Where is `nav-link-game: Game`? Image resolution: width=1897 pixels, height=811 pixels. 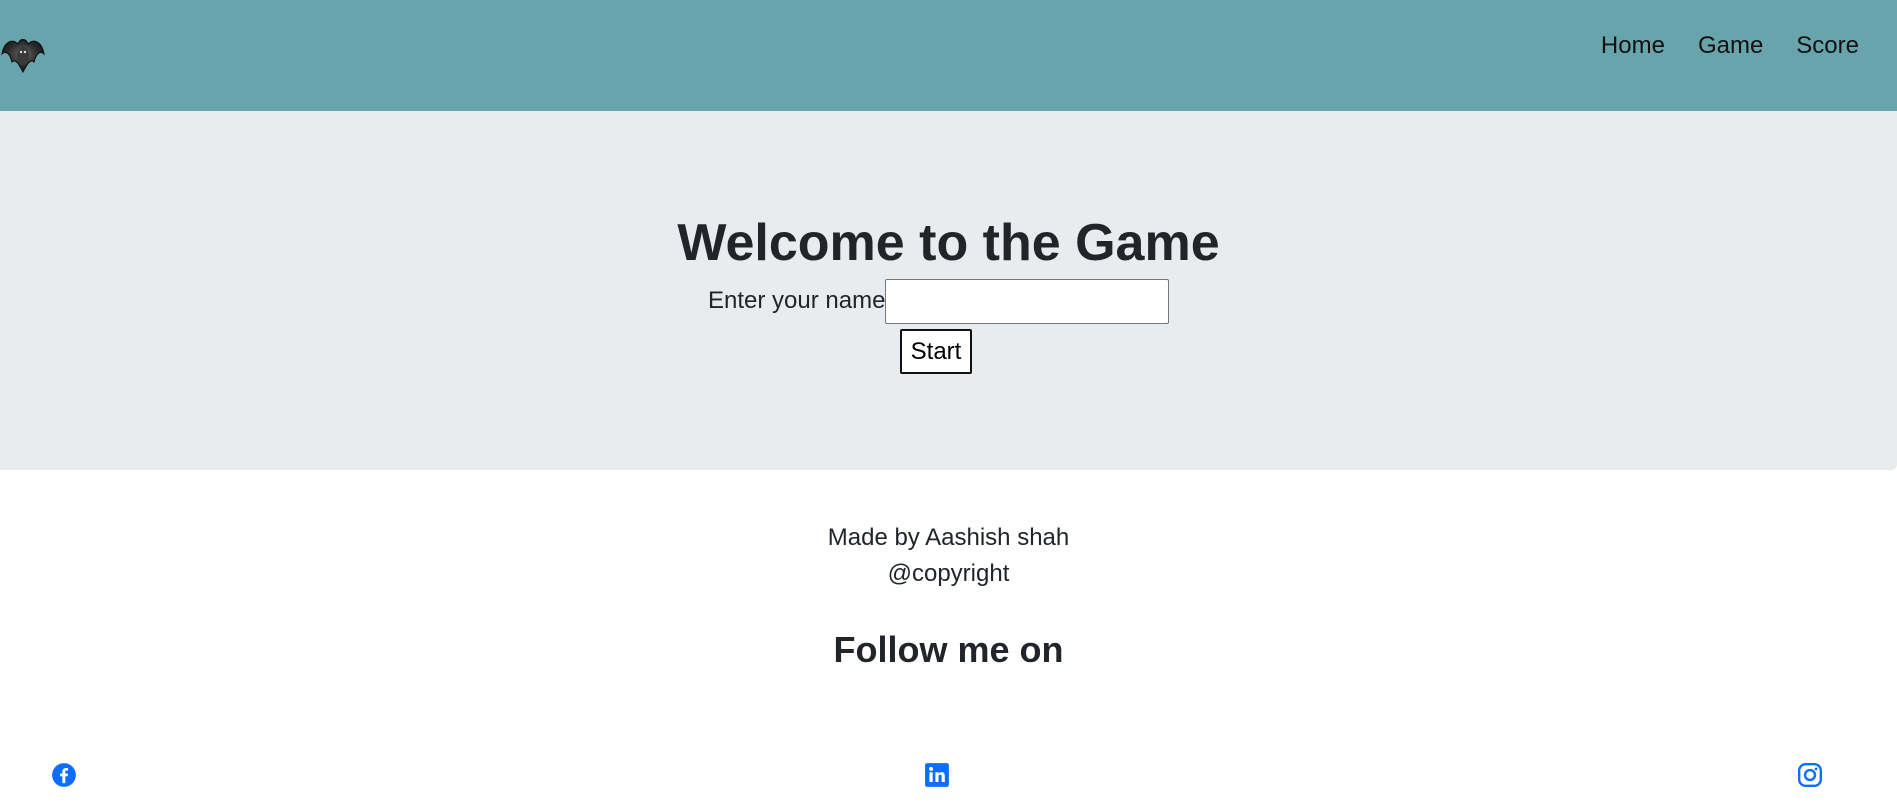 nav-link-game: Game is located at coordinates (1730, 46).